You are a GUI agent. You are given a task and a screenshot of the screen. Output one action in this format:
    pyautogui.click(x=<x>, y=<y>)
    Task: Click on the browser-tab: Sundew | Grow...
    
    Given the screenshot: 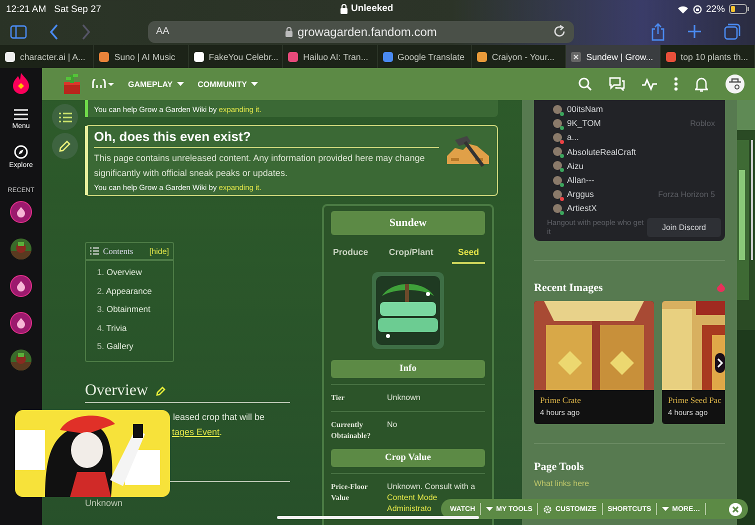 What is the action you would take?
    pyautogui.click(x=613, y=56)
    